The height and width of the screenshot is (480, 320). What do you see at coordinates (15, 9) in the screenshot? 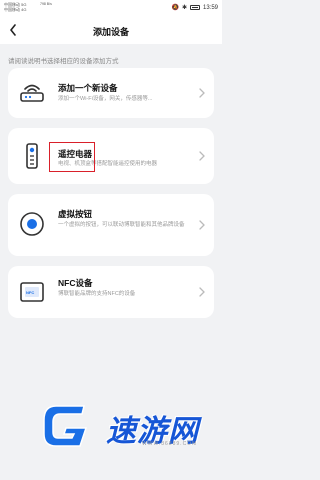
I see `carrier-2: 中国移动 4G` at bounding box center [15, 9].